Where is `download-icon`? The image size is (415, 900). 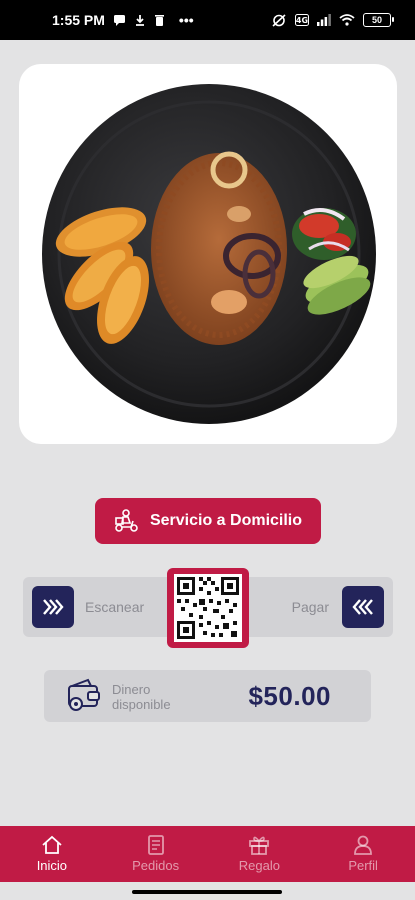
download-icon is located at coordinates (140, 20).